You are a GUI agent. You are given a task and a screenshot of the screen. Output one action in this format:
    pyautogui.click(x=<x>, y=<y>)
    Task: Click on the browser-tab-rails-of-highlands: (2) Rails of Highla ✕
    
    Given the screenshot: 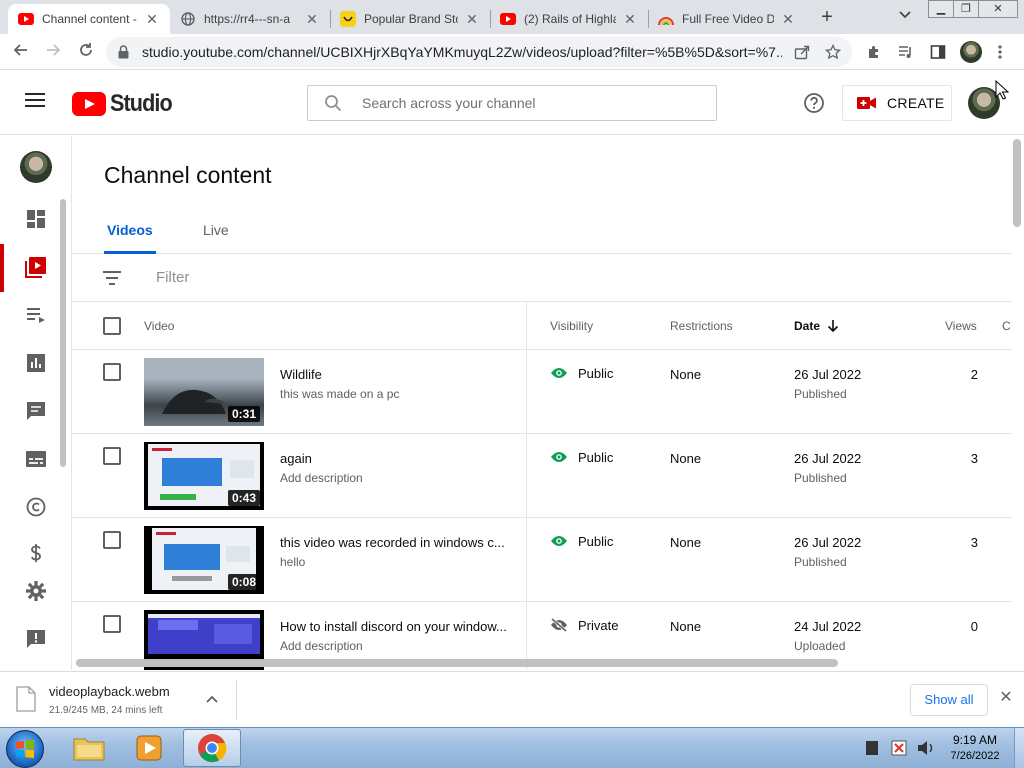 What is the action you would take?
    pyautogui.click(x=569, y=19)
    